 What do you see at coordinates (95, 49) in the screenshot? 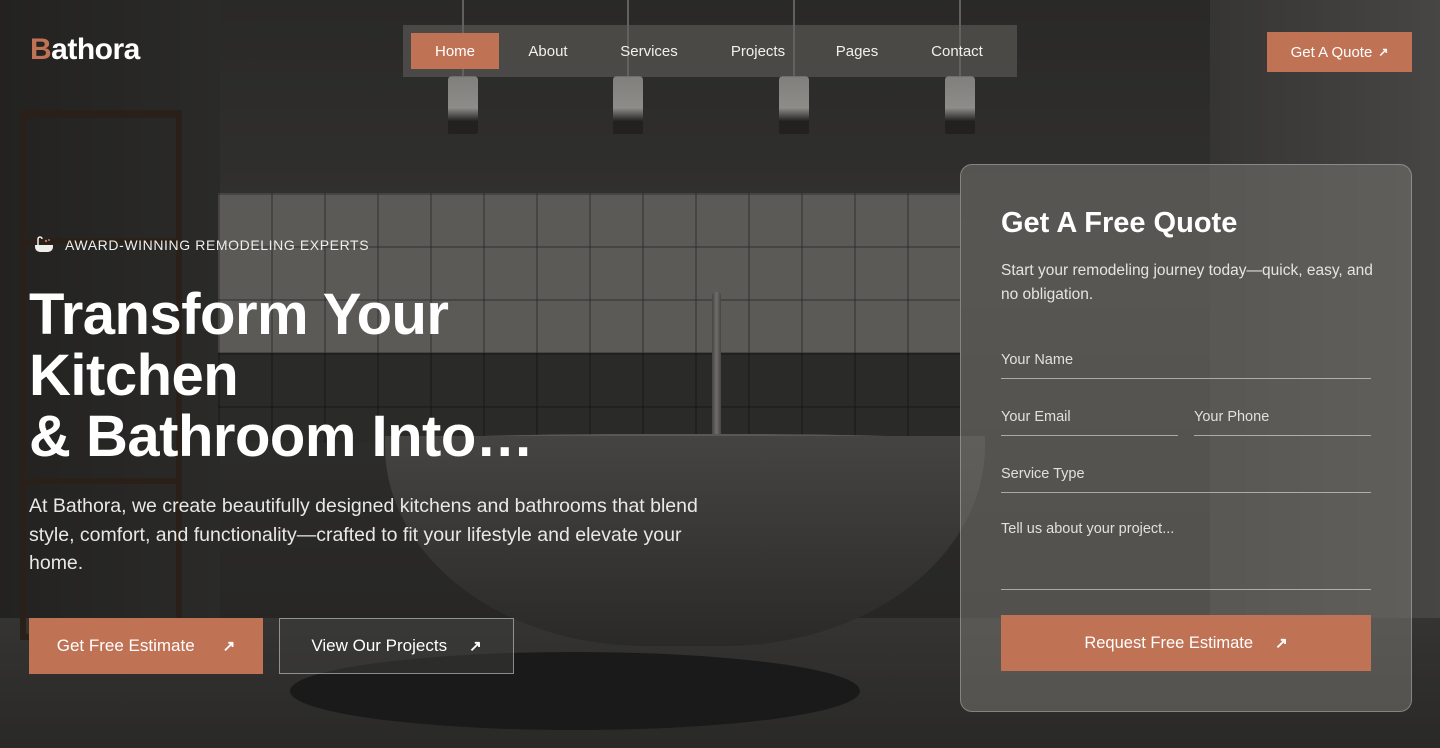
I see `logo-wordmark: athora` at bounding box center [95, 49].